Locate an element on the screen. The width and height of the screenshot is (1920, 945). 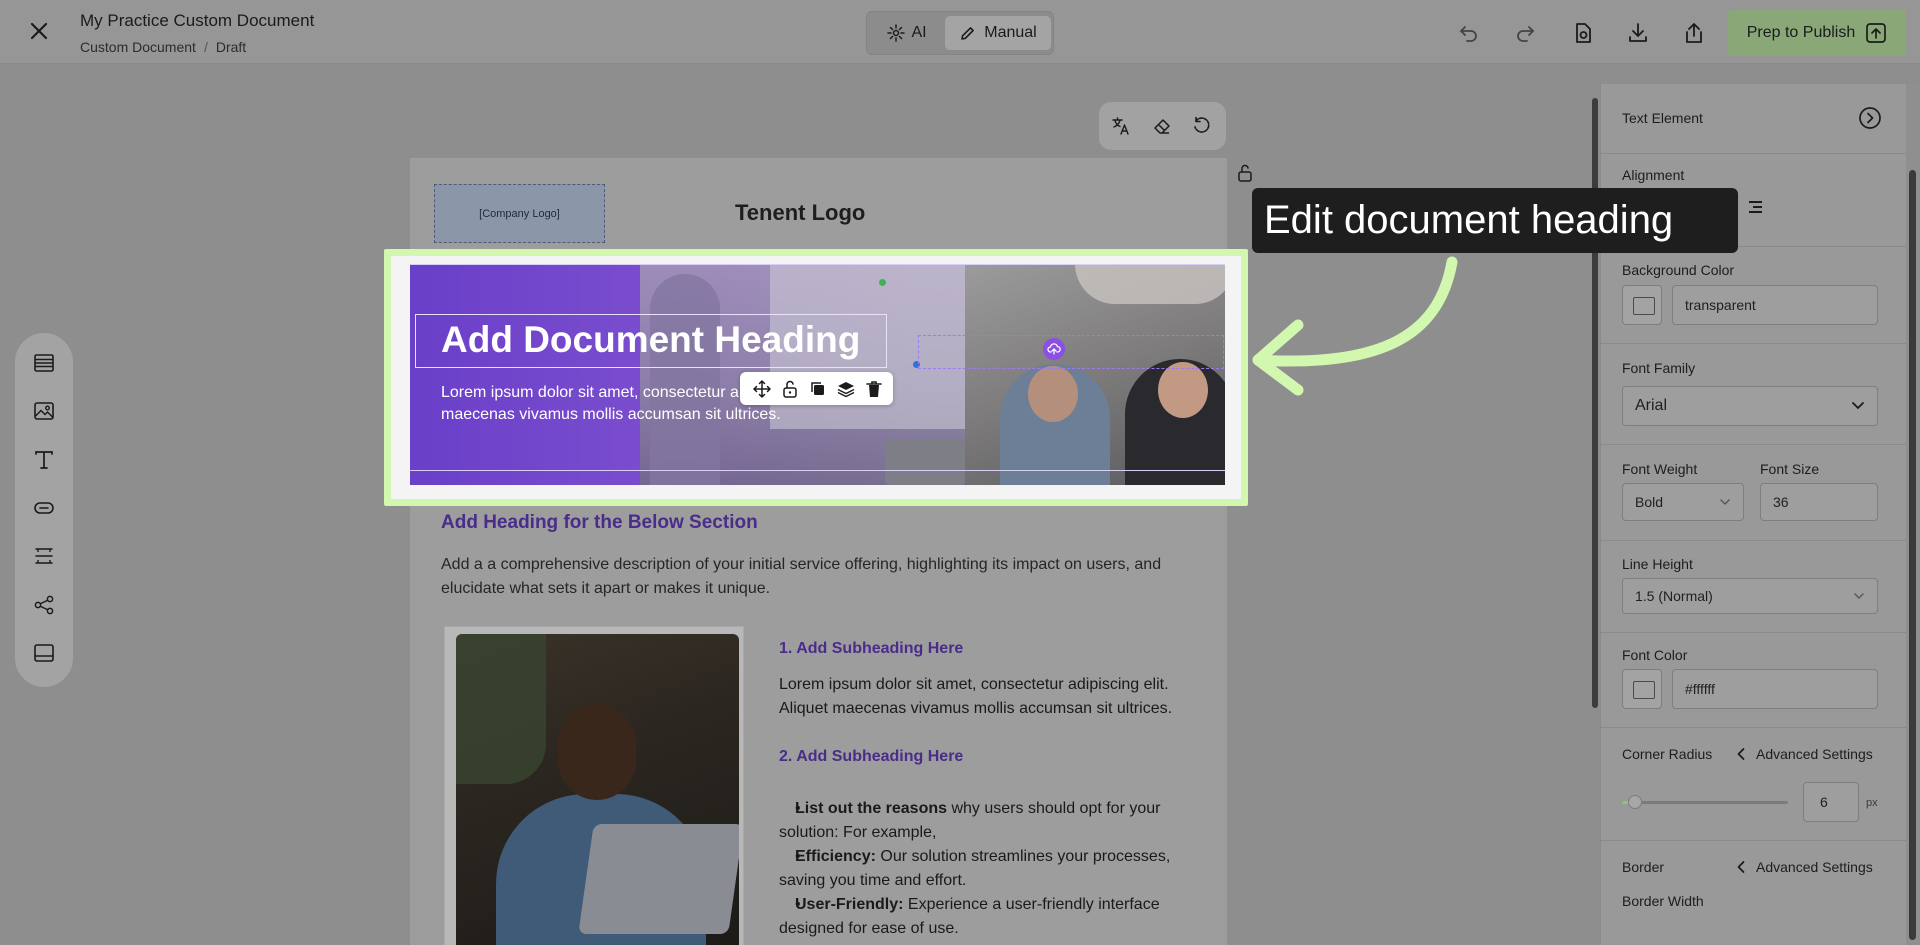
hero-photo-laptop is located at coordinates (925, 462).